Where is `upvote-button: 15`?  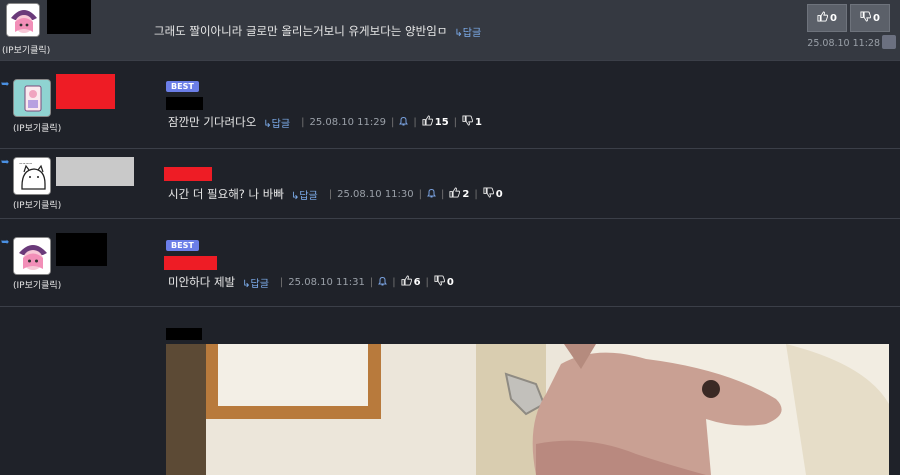
upvote-button: 15 is located at coordinates (435, 122).